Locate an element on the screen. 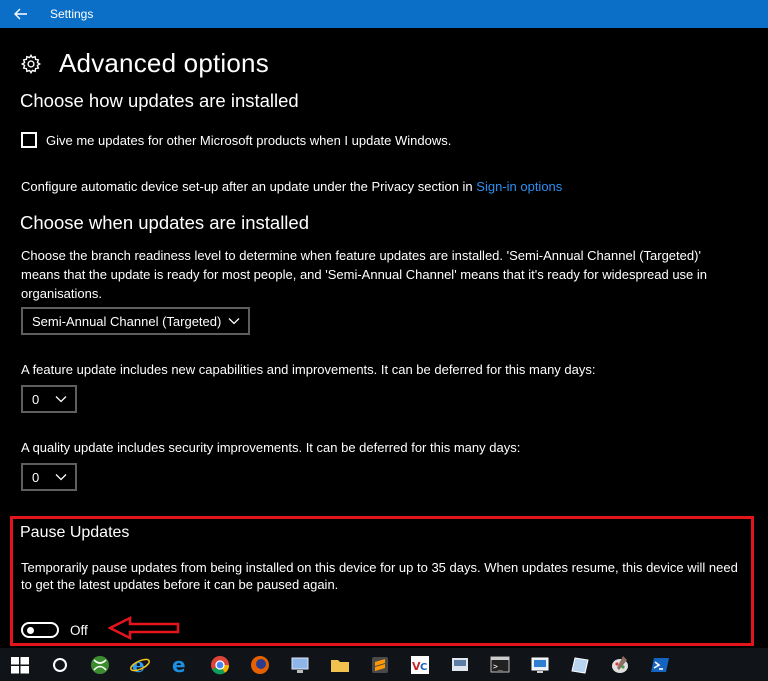 This screenshot has height=681, width=768. taskbar-paint is located at coordinates (620, 664).